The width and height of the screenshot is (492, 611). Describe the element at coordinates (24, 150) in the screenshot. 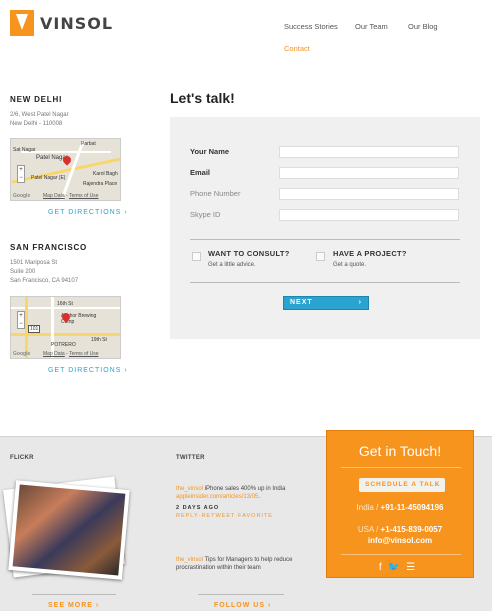

I see `map-label: Sat Nagar` at that location.